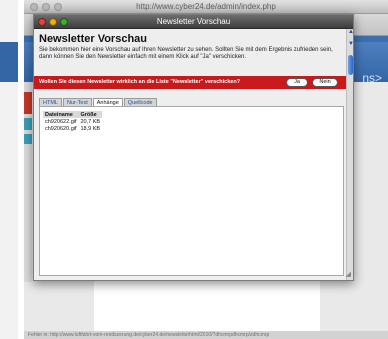 This screenshot has height=339, width=388. I want to click on file-name: ch920620.gif, so click(61, 128).